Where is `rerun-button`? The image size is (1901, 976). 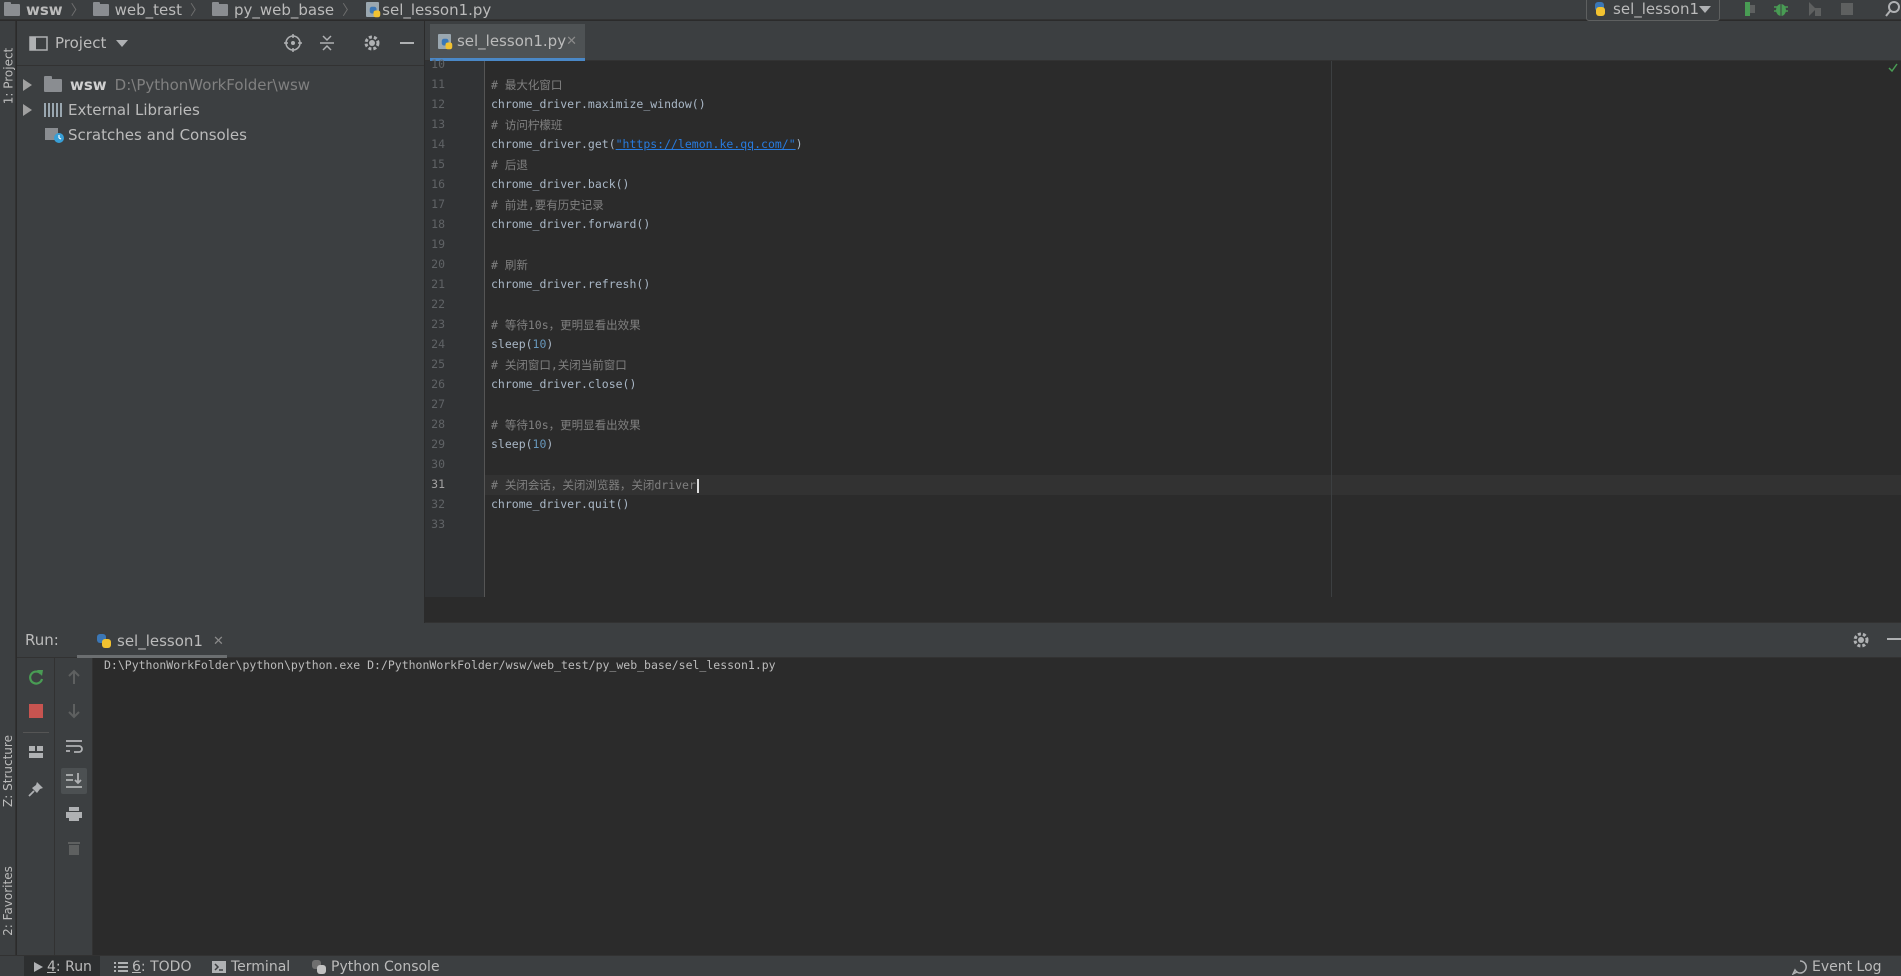
rerun-button is located at coordinates (36, 677).